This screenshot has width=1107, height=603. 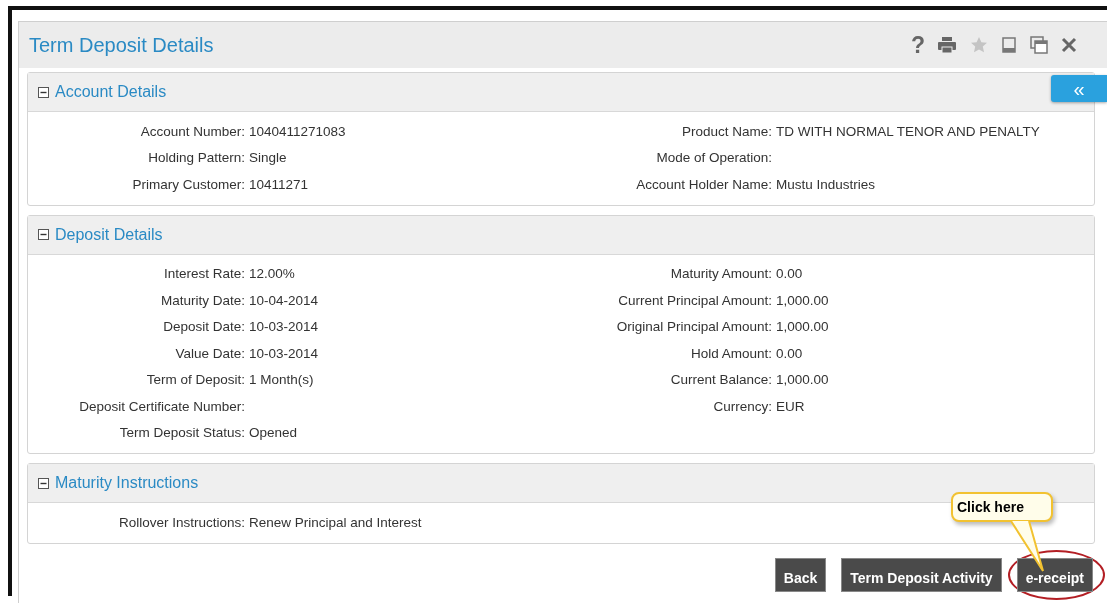 I want to click on field-value: Opened, so click(x=274, y=433).